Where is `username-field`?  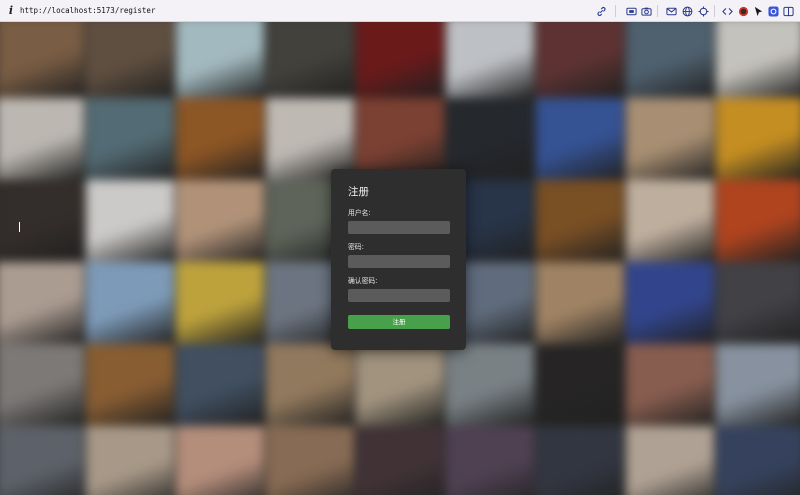
username-field is located at coordinates (399, 227).